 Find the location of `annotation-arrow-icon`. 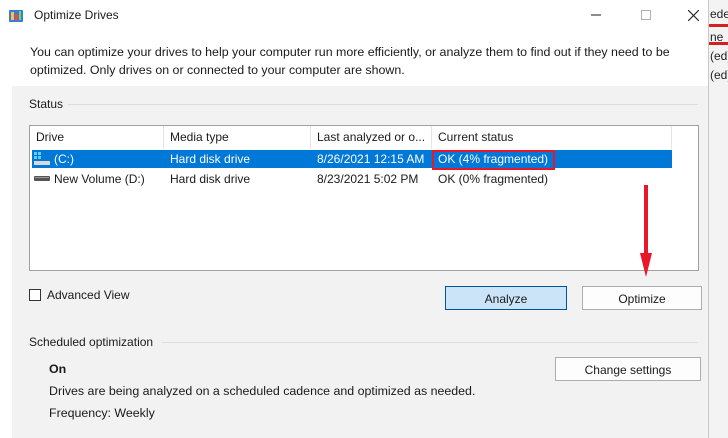

annotation-arrow-icon is located at coordinates (646, 231).